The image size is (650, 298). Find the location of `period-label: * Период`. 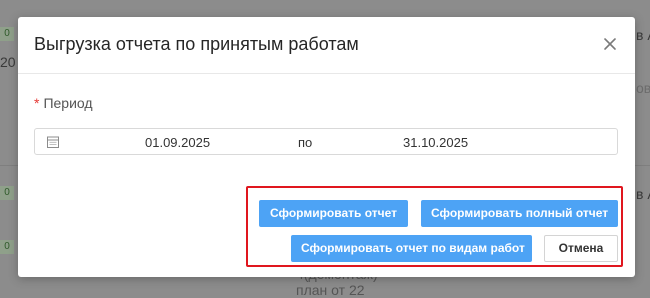

period-label: * Период is located at coordinates (63, 103).